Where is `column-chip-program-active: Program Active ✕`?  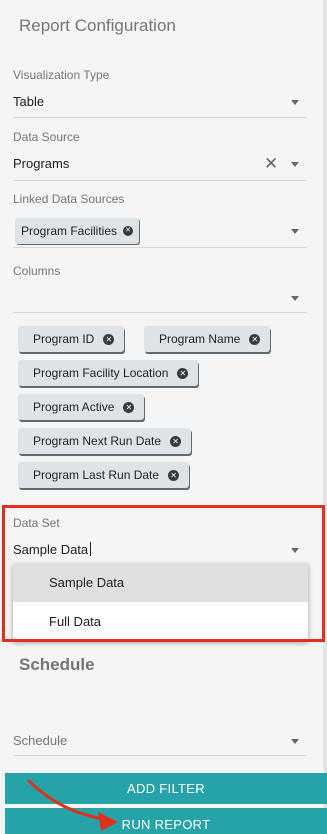
column-chip-program-active: Program Active ✕ is located at coordinates (81, 407).